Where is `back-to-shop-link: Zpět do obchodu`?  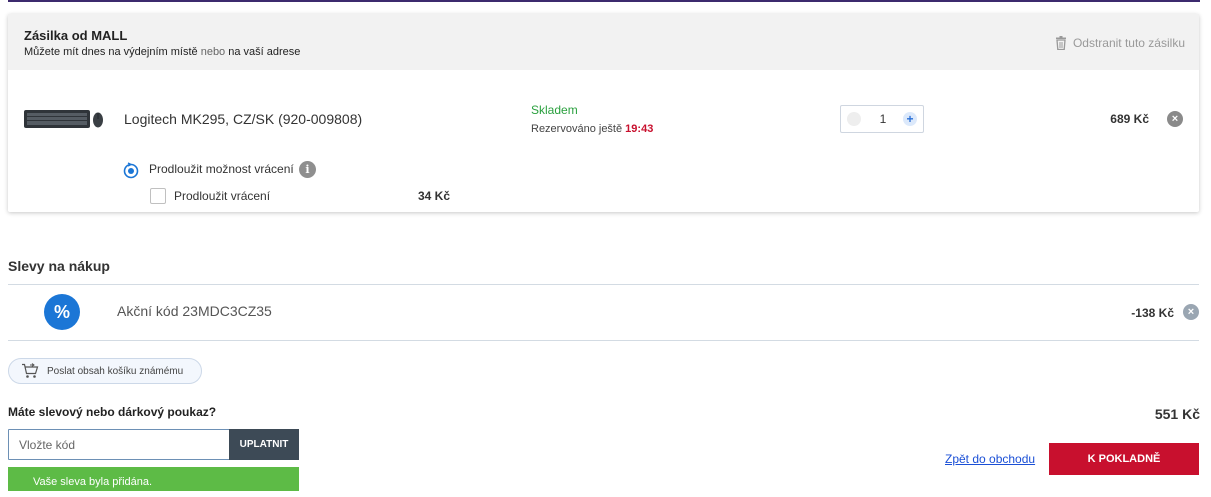
back-to-shop-link: Zpět do obchodu is located at coordinates (990, 459).